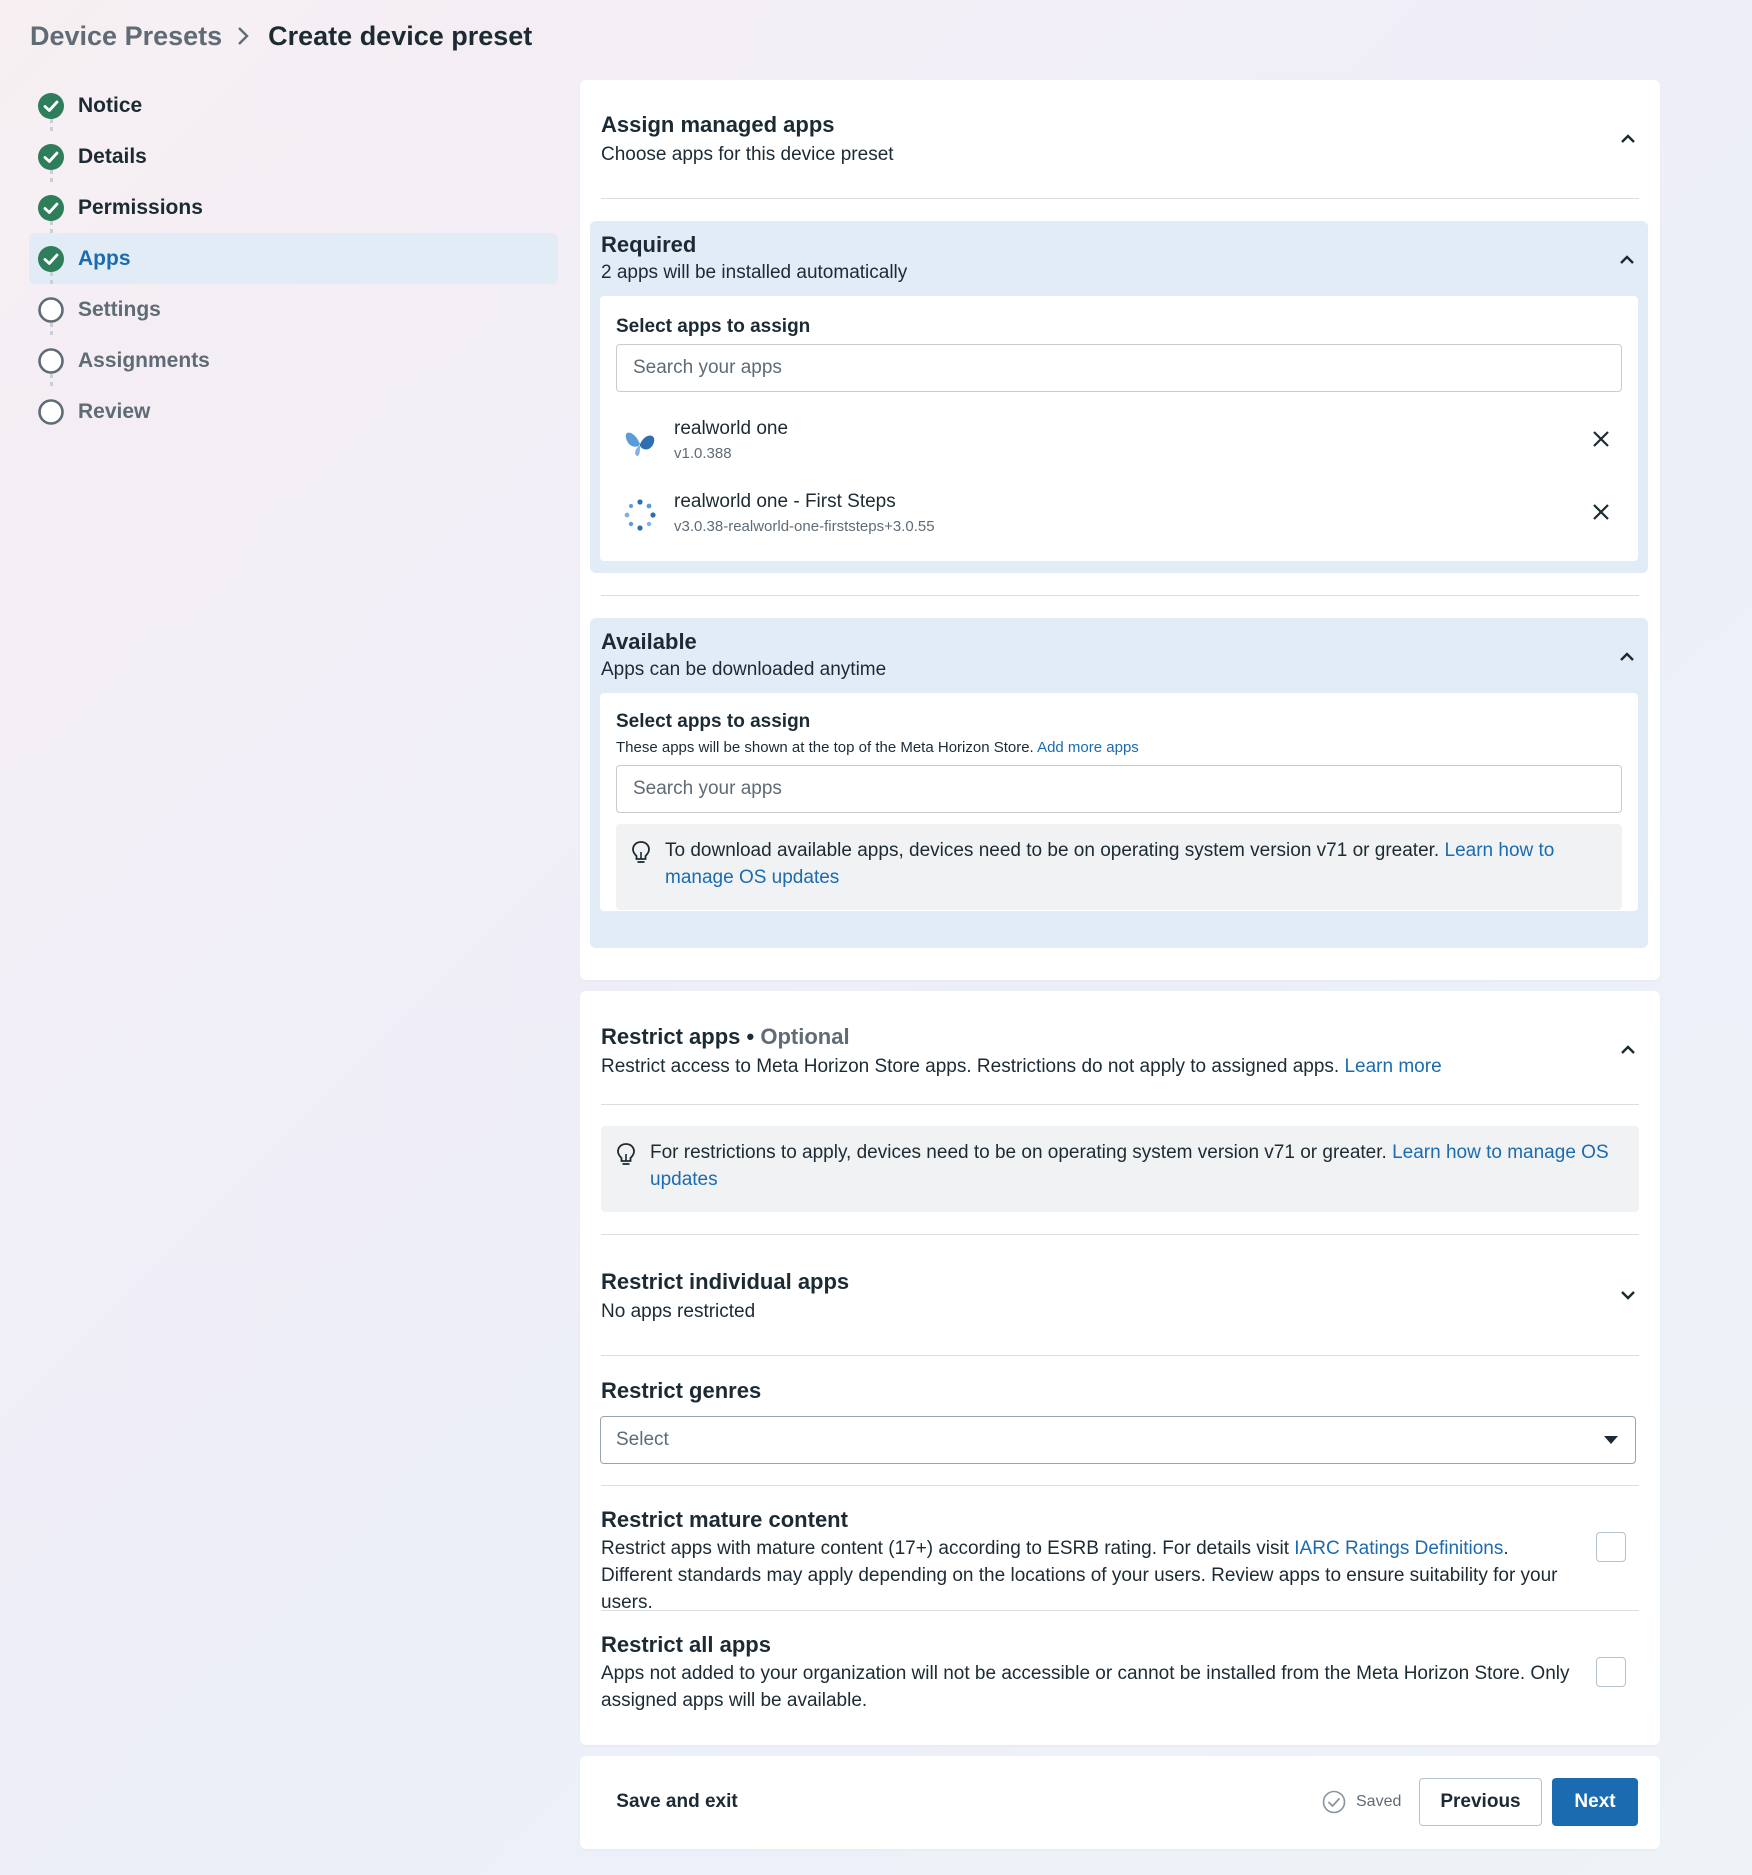  Describe the element at coordinates (293, 303) in the screenshot. I see `step-settings: Settings` at that location.